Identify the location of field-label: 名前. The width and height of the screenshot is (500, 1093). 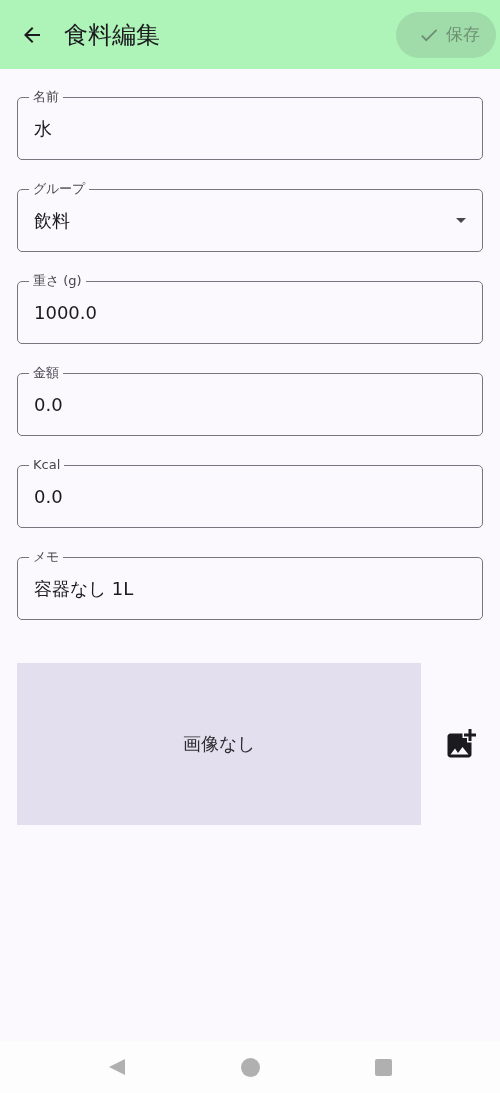
(46, 97).